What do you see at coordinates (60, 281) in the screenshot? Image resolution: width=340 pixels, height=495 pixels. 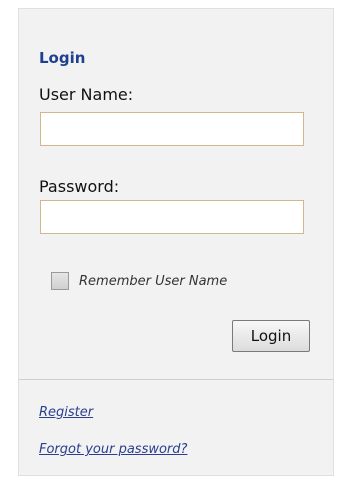 I see `remember-checkbox` at bounding box center [60, 281].